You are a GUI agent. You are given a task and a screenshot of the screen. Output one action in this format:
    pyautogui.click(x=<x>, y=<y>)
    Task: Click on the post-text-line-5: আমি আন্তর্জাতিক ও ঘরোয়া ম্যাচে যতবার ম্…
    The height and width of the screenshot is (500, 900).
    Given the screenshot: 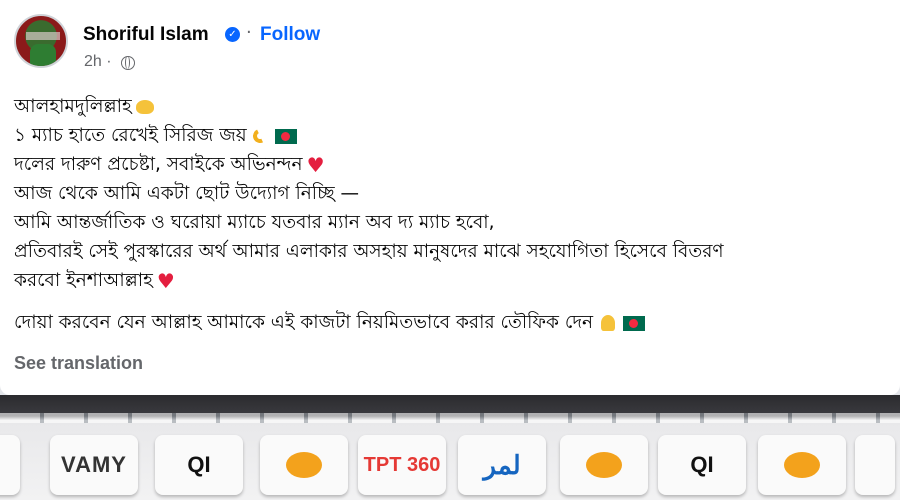 What is the action you would take?
    pyautogui.click(x=254, y=223)
    